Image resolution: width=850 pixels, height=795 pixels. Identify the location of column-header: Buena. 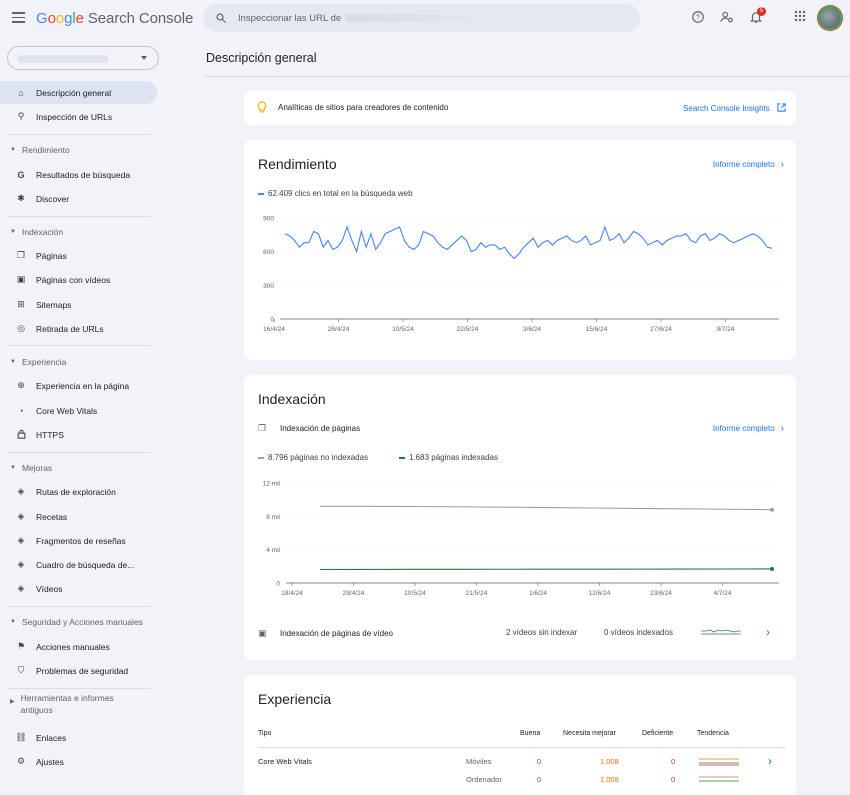
(530, 733).